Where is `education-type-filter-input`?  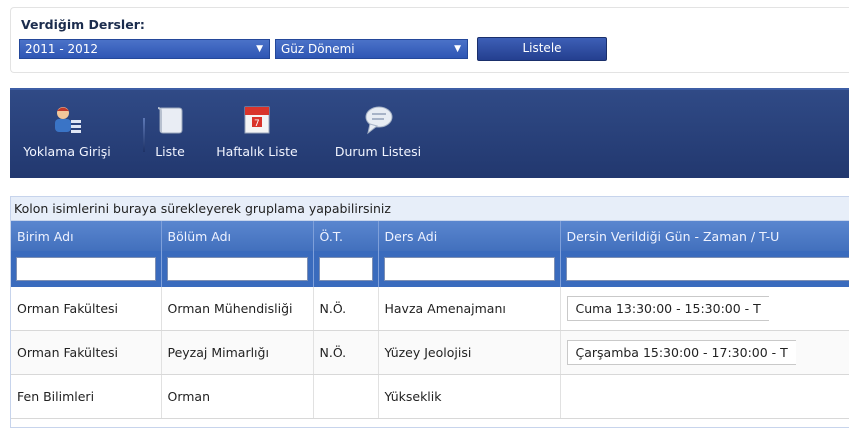
education-type-filter-input is located at coordinates (346, 269).